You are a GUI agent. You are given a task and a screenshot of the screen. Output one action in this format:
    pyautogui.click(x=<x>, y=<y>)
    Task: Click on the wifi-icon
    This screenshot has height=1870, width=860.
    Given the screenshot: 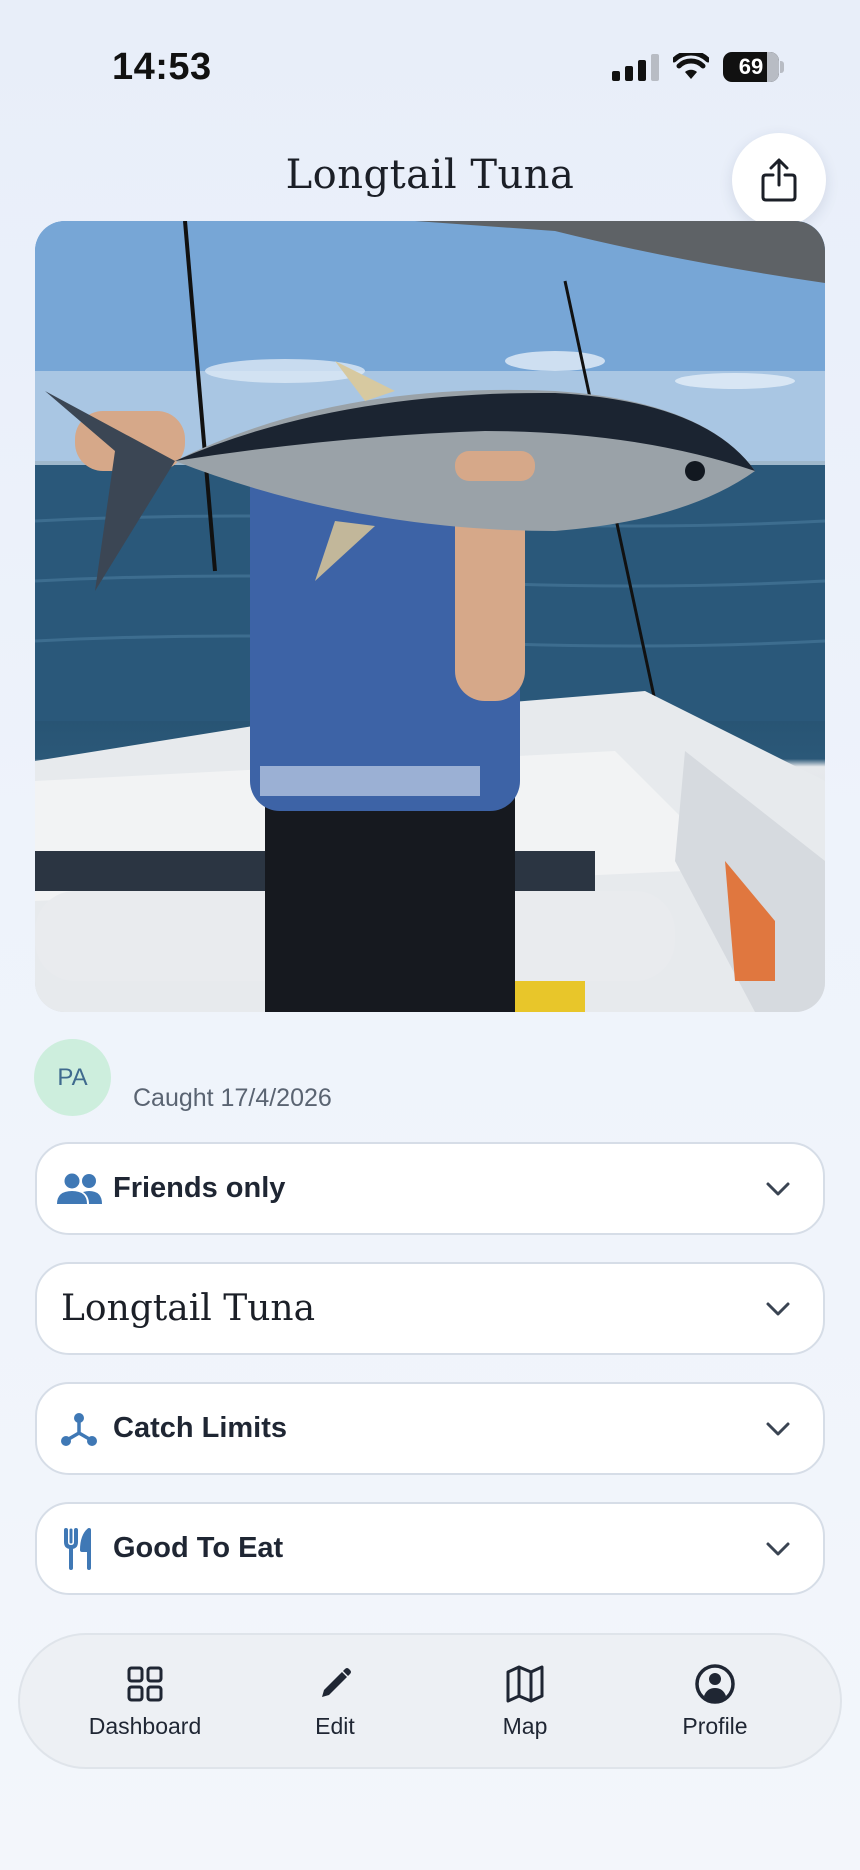 What is the action you would take?
    pyautogui.click(x=691, y=66)
    